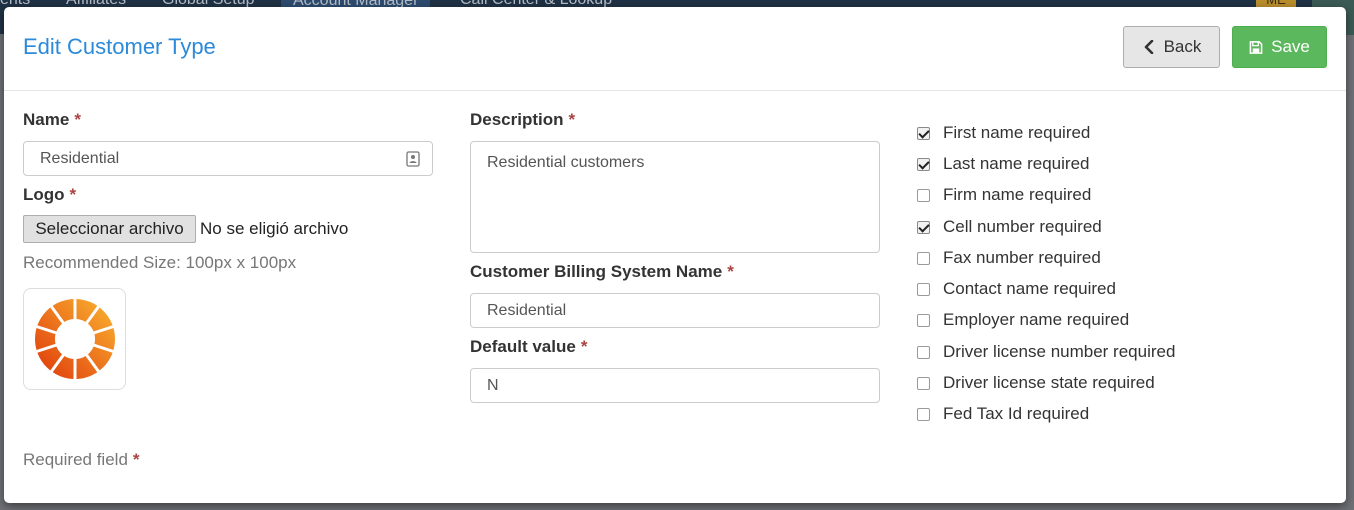 This screenshot has height=510, width=1354. Describe the element at coordinates (228, 158) in the screenshot. I see `name-input: Residential` at that location.